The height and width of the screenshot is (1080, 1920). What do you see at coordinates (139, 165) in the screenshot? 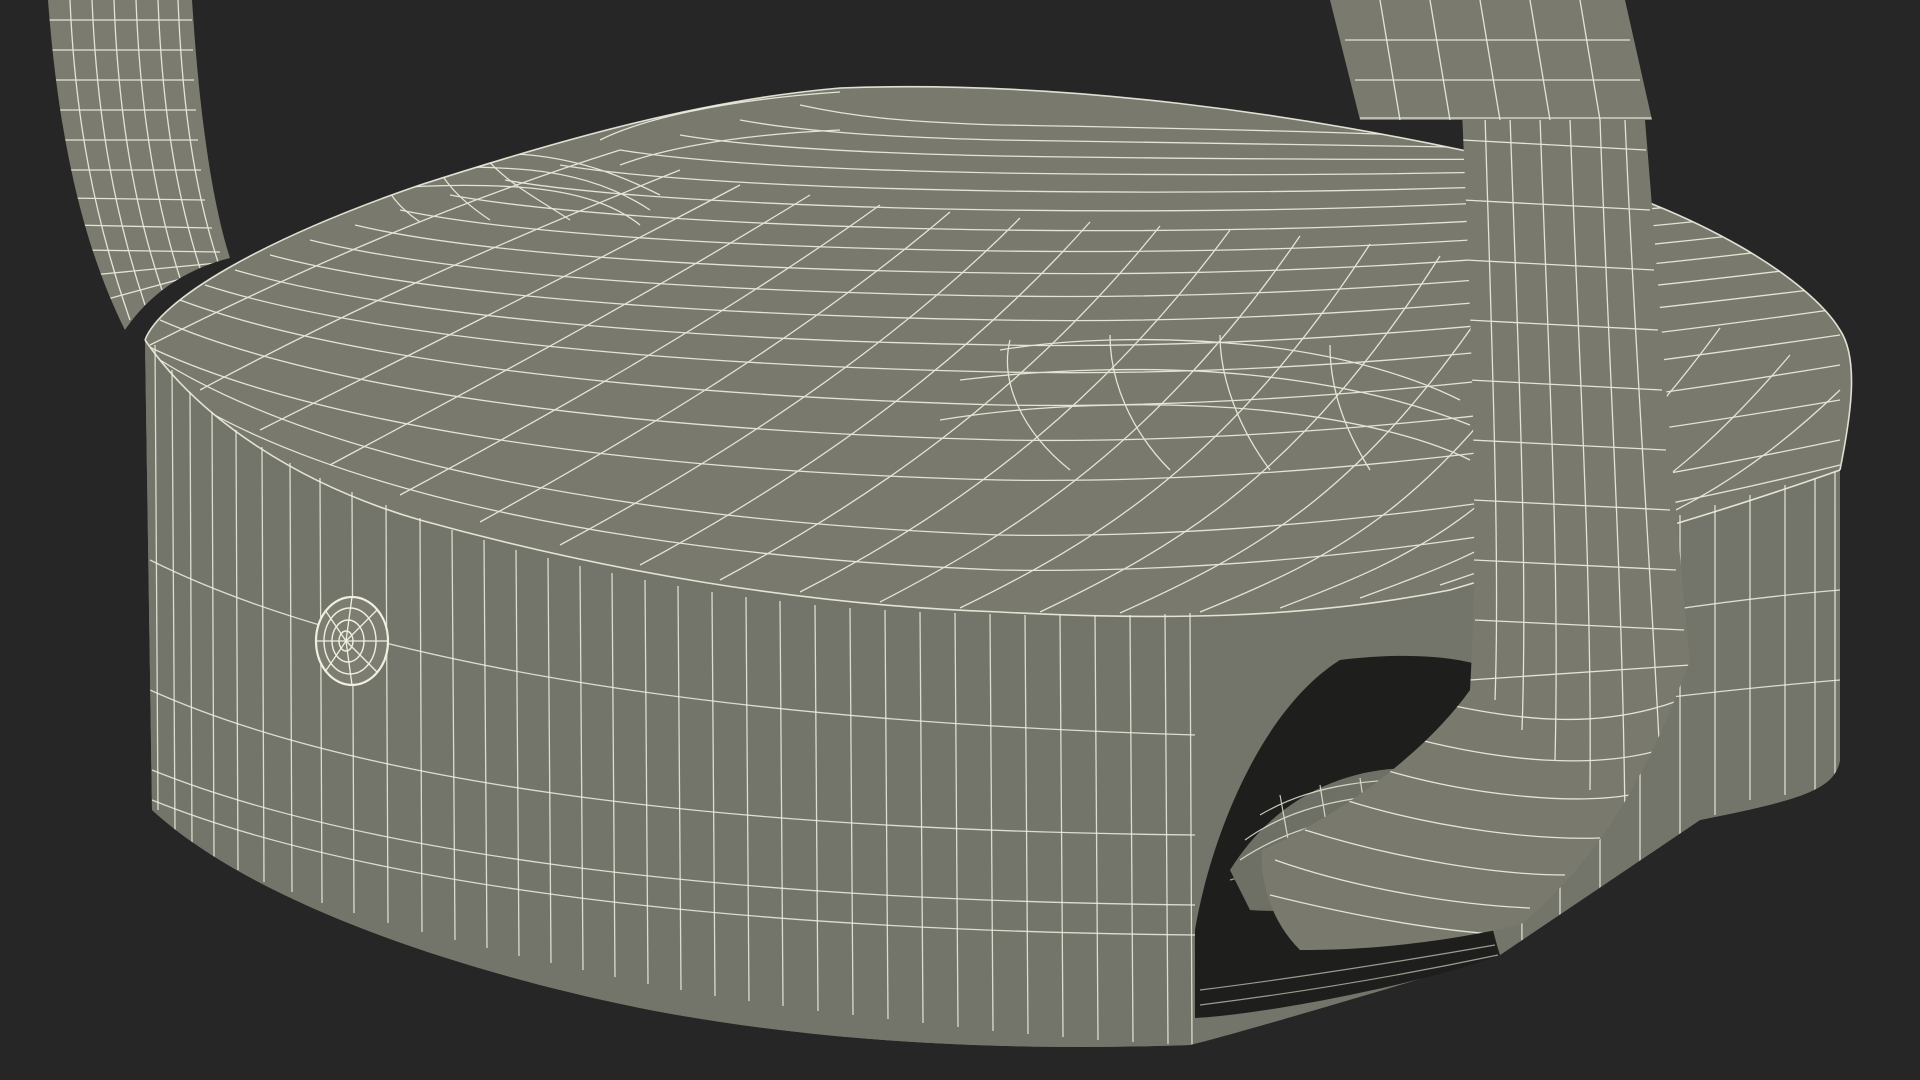
I see `left-pipe` at bounding box center [139, 165].